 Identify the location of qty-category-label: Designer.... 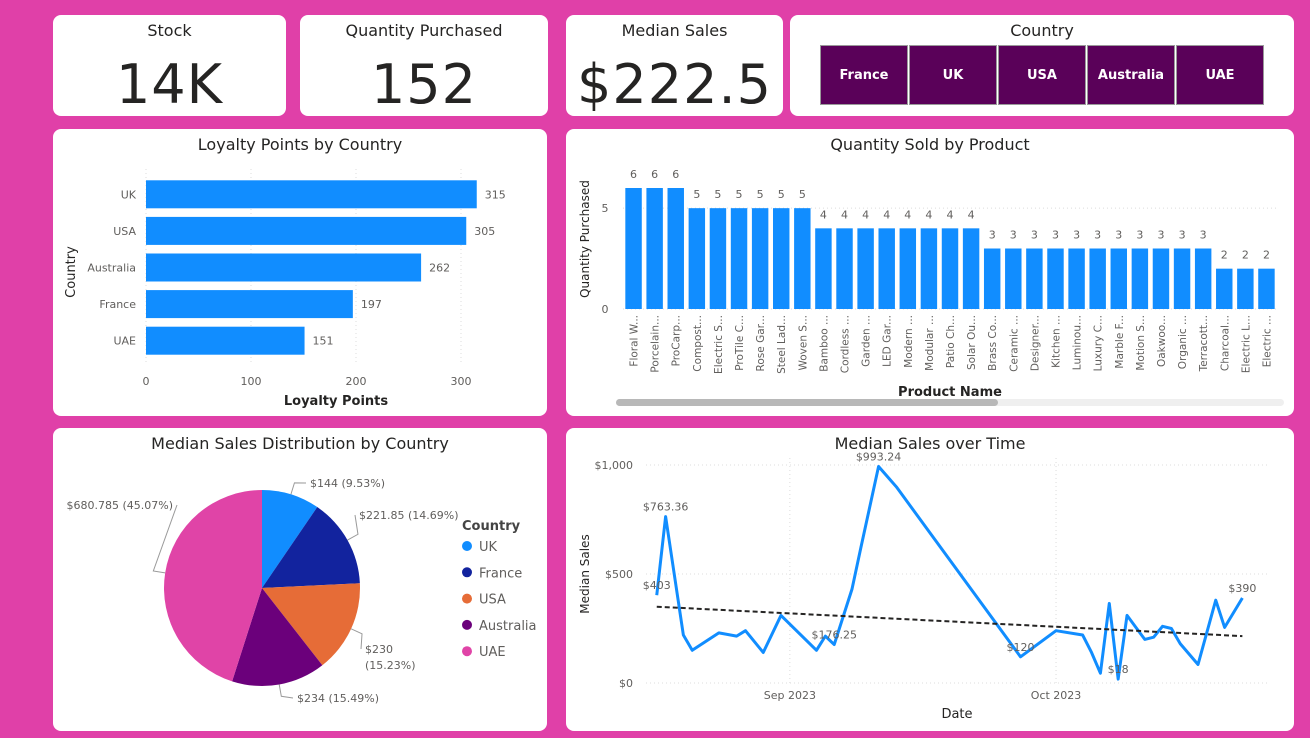
(1035, 343).